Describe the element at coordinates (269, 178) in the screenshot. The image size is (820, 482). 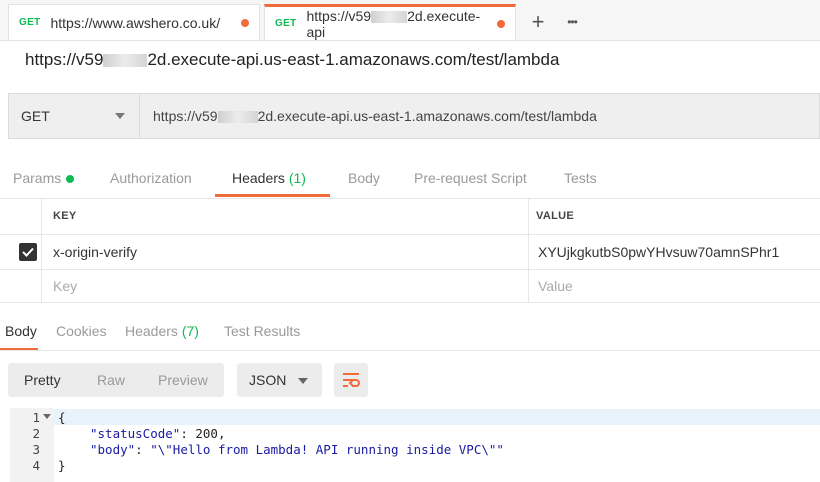
I see `tab-headers: Headers (1)` at that location.